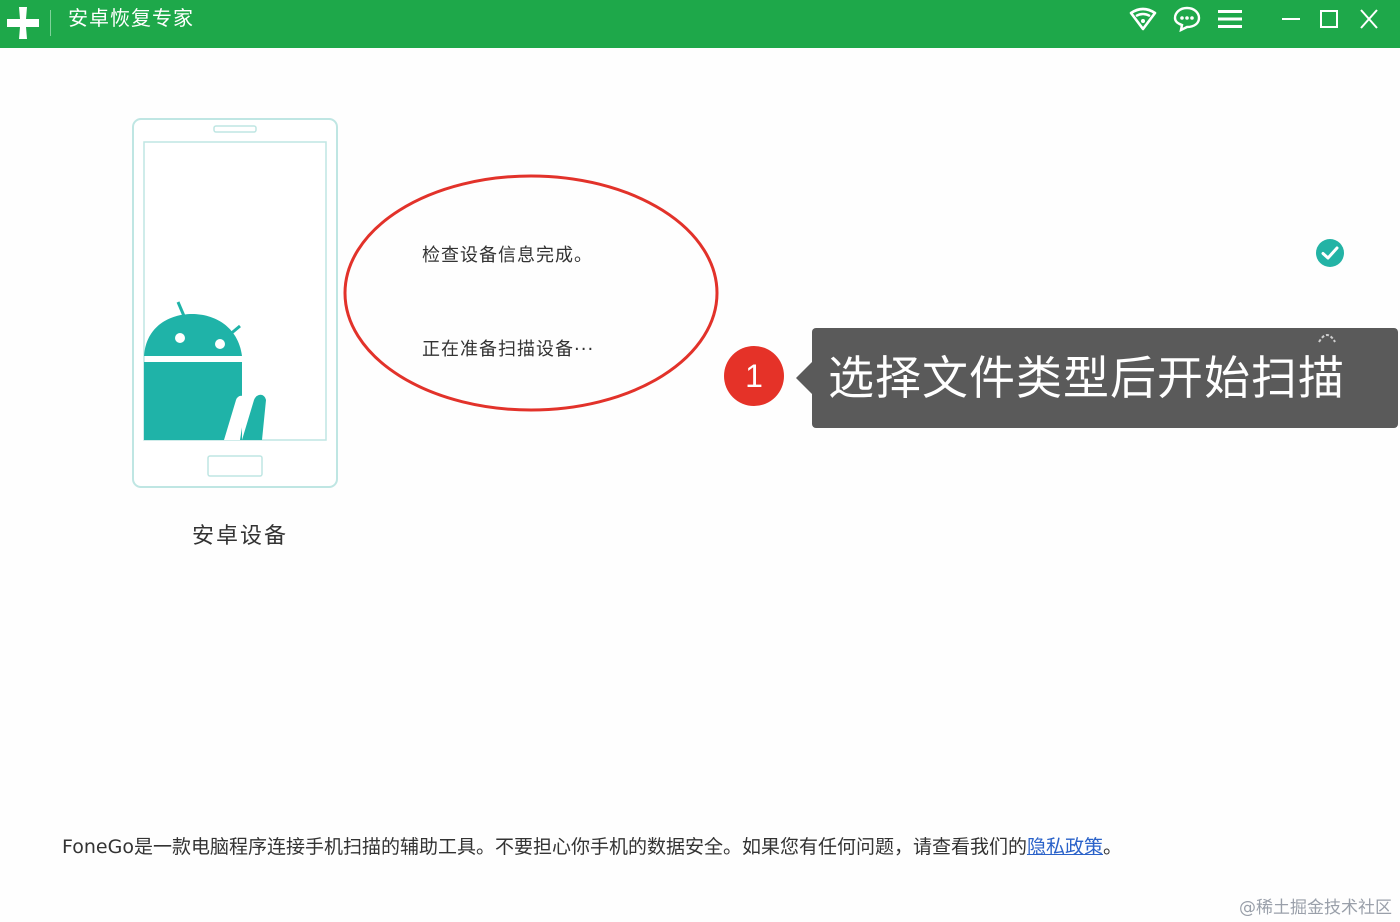  What do you see at coordinates (1329, 19) in the screenshot?
I see `maximize-icon` at bounding box center [1329, 19].